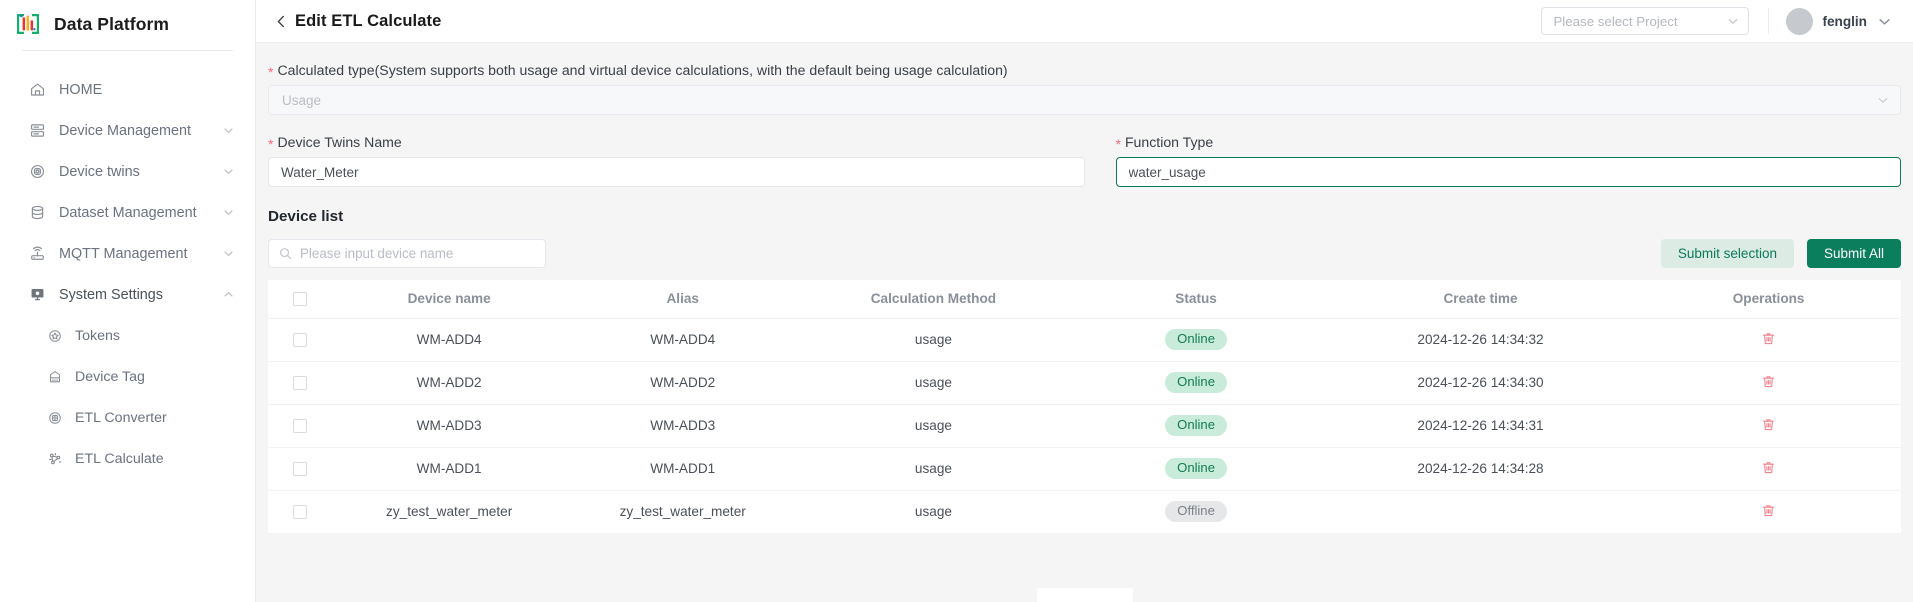  I want to click on sidebar-item-tokens: Tokens, so click(127, 335).